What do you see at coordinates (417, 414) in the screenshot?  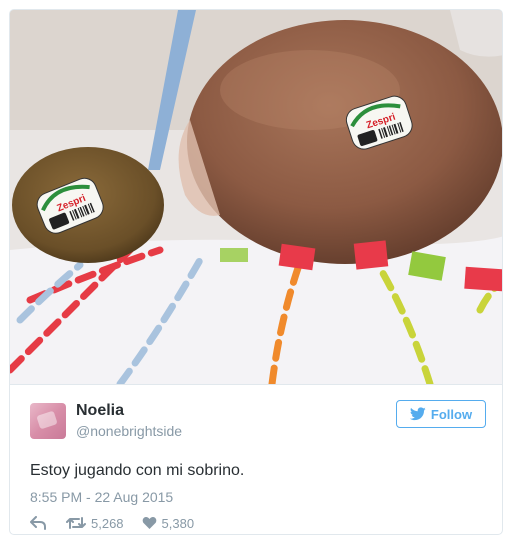 I see `twitter-bird-icon` at bounding box center [417, 414].